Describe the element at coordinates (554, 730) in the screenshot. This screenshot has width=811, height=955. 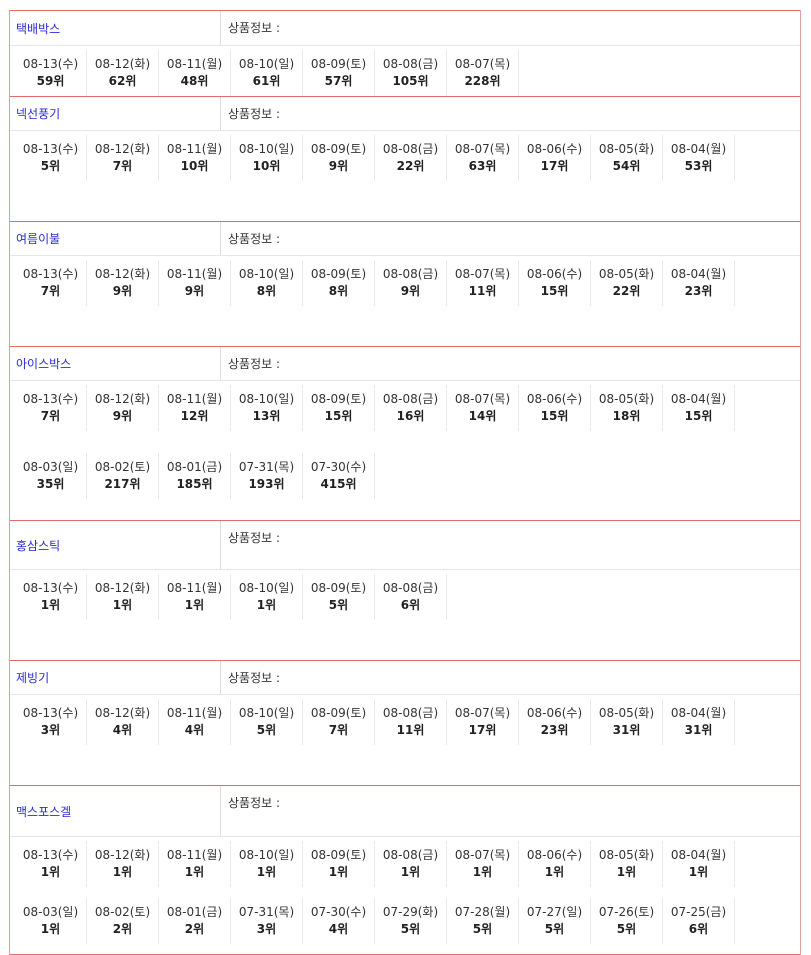
I see `rank-value: 23위` at that location.